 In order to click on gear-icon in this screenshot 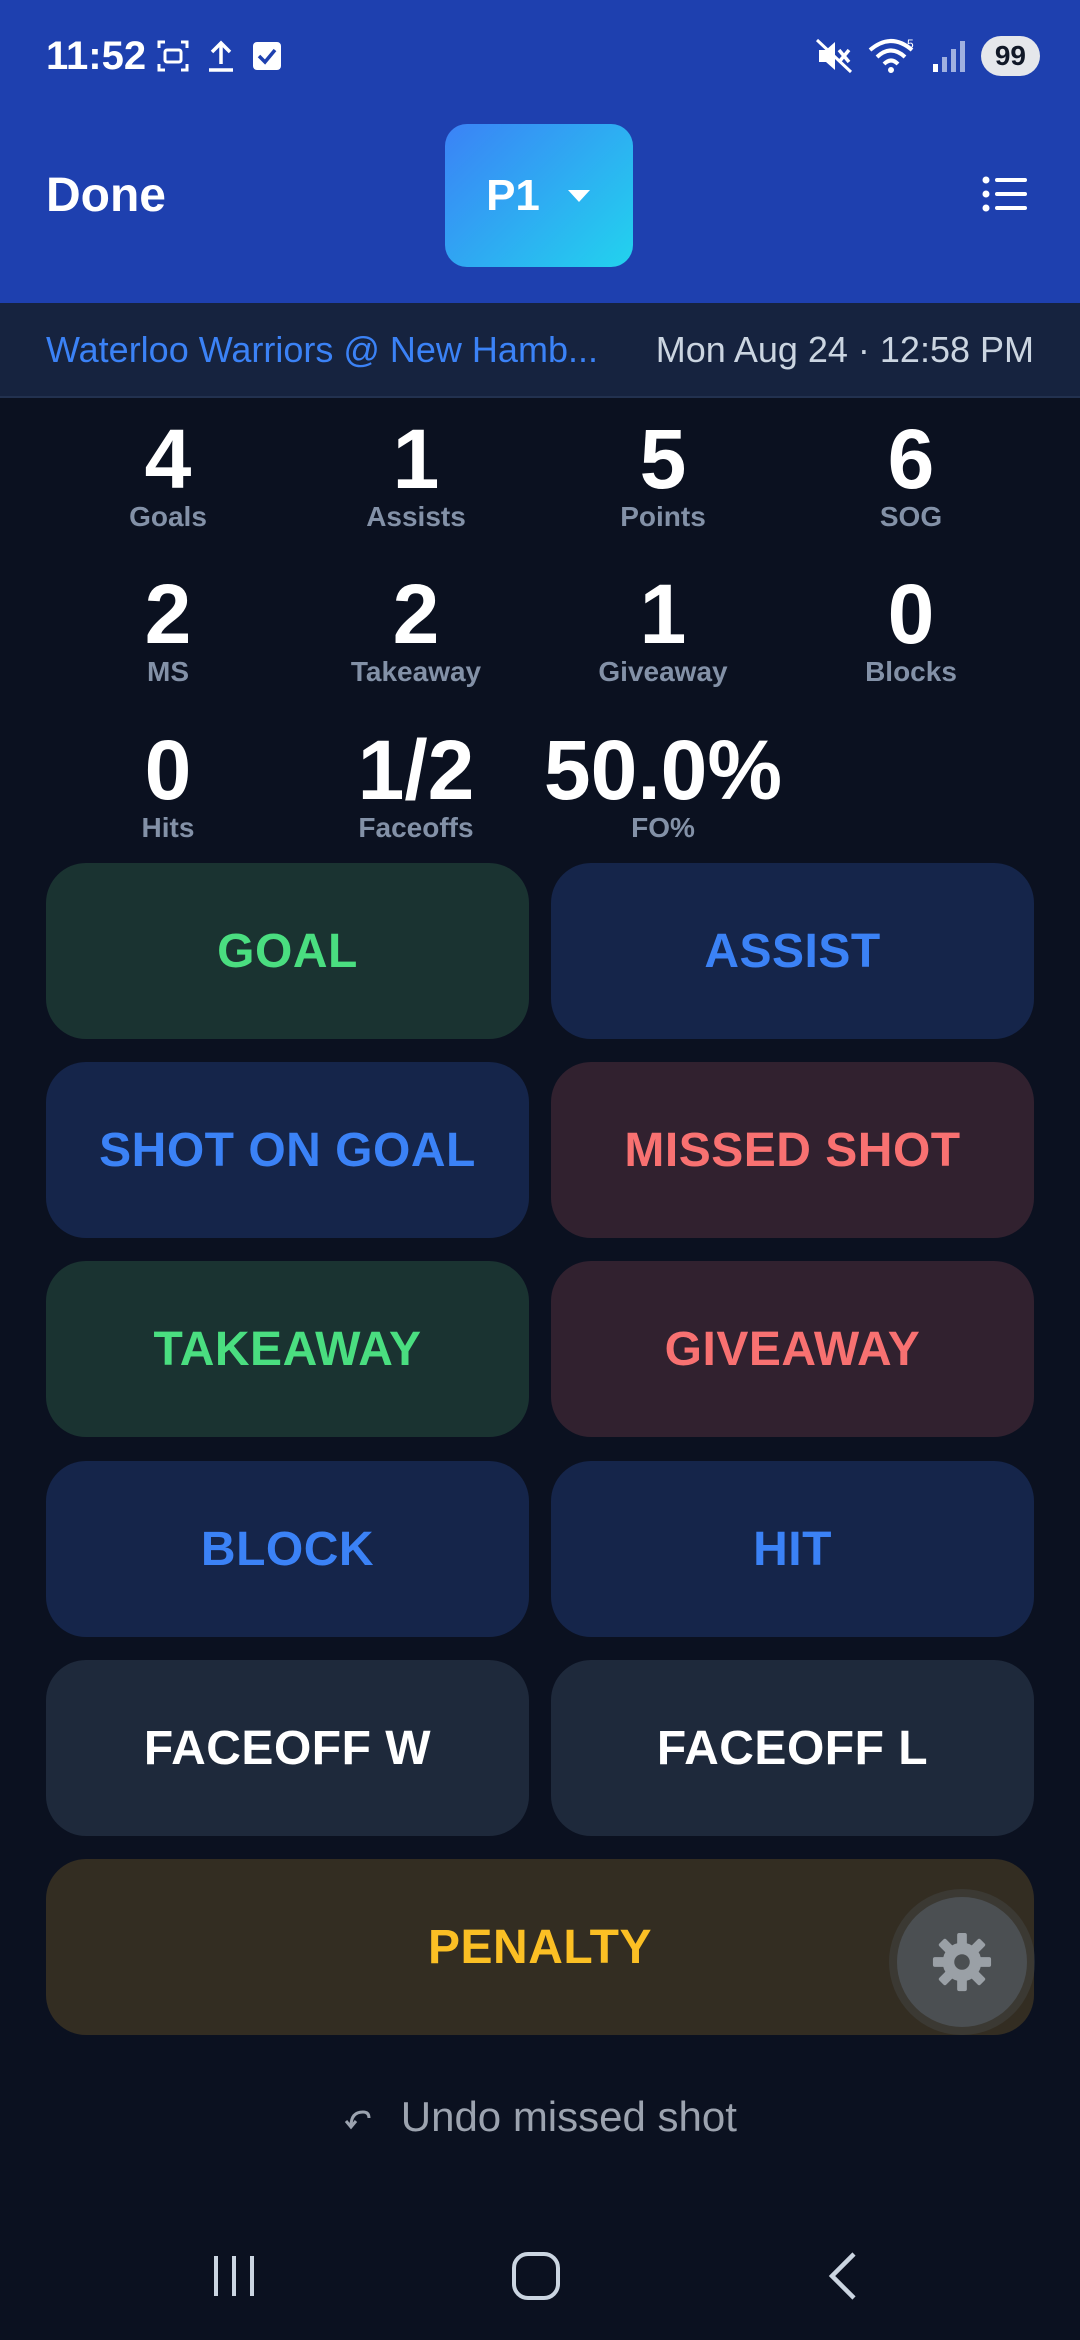, I will do `click(962, 1962)`.